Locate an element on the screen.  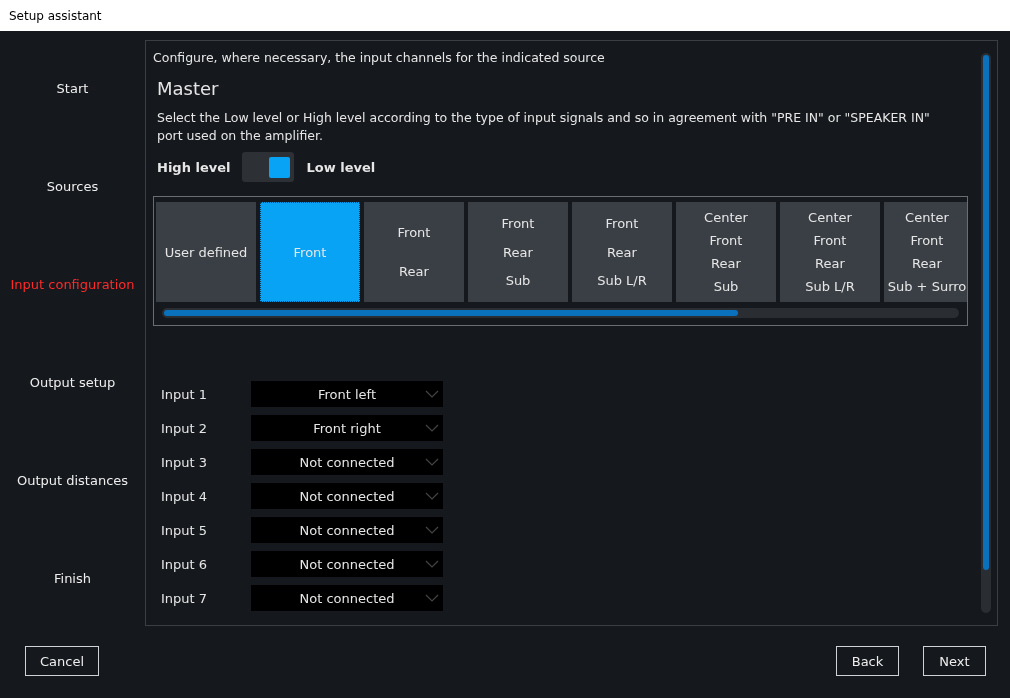
preset-tile: Front Rear Sub L/R is located at coordinates (622, 252).